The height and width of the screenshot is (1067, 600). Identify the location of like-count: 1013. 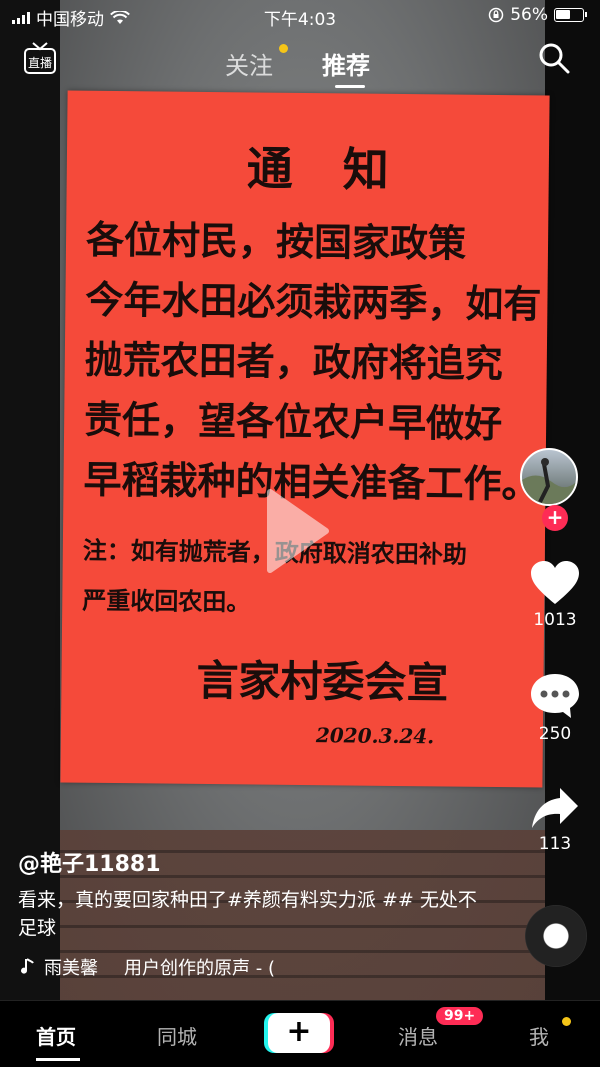
(555, 620).